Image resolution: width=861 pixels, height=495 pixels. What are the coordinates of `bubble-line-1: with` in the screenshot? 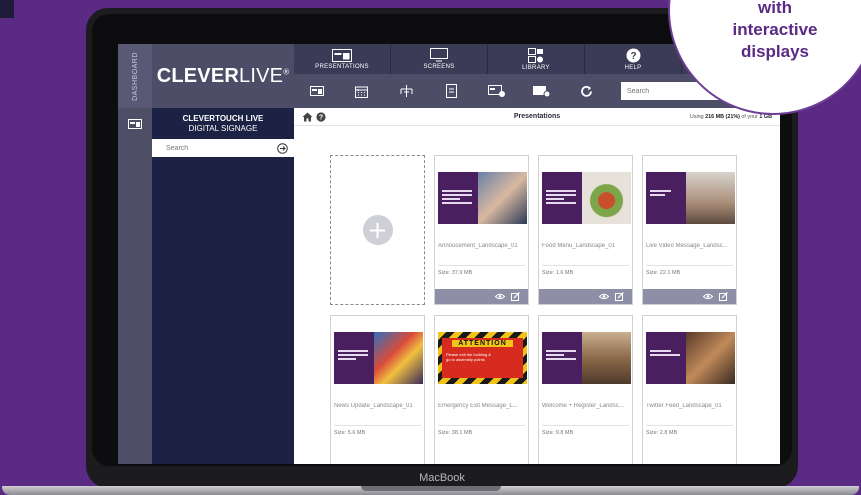 It's located at (775, 8).